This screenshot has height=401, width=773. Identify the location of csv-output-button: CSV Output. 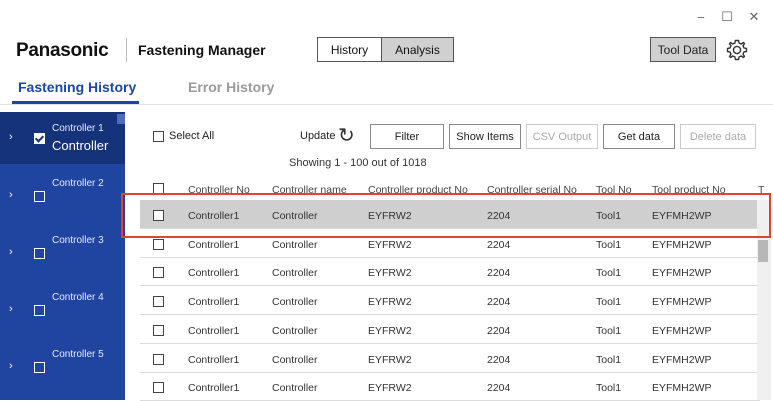
(562, 136).